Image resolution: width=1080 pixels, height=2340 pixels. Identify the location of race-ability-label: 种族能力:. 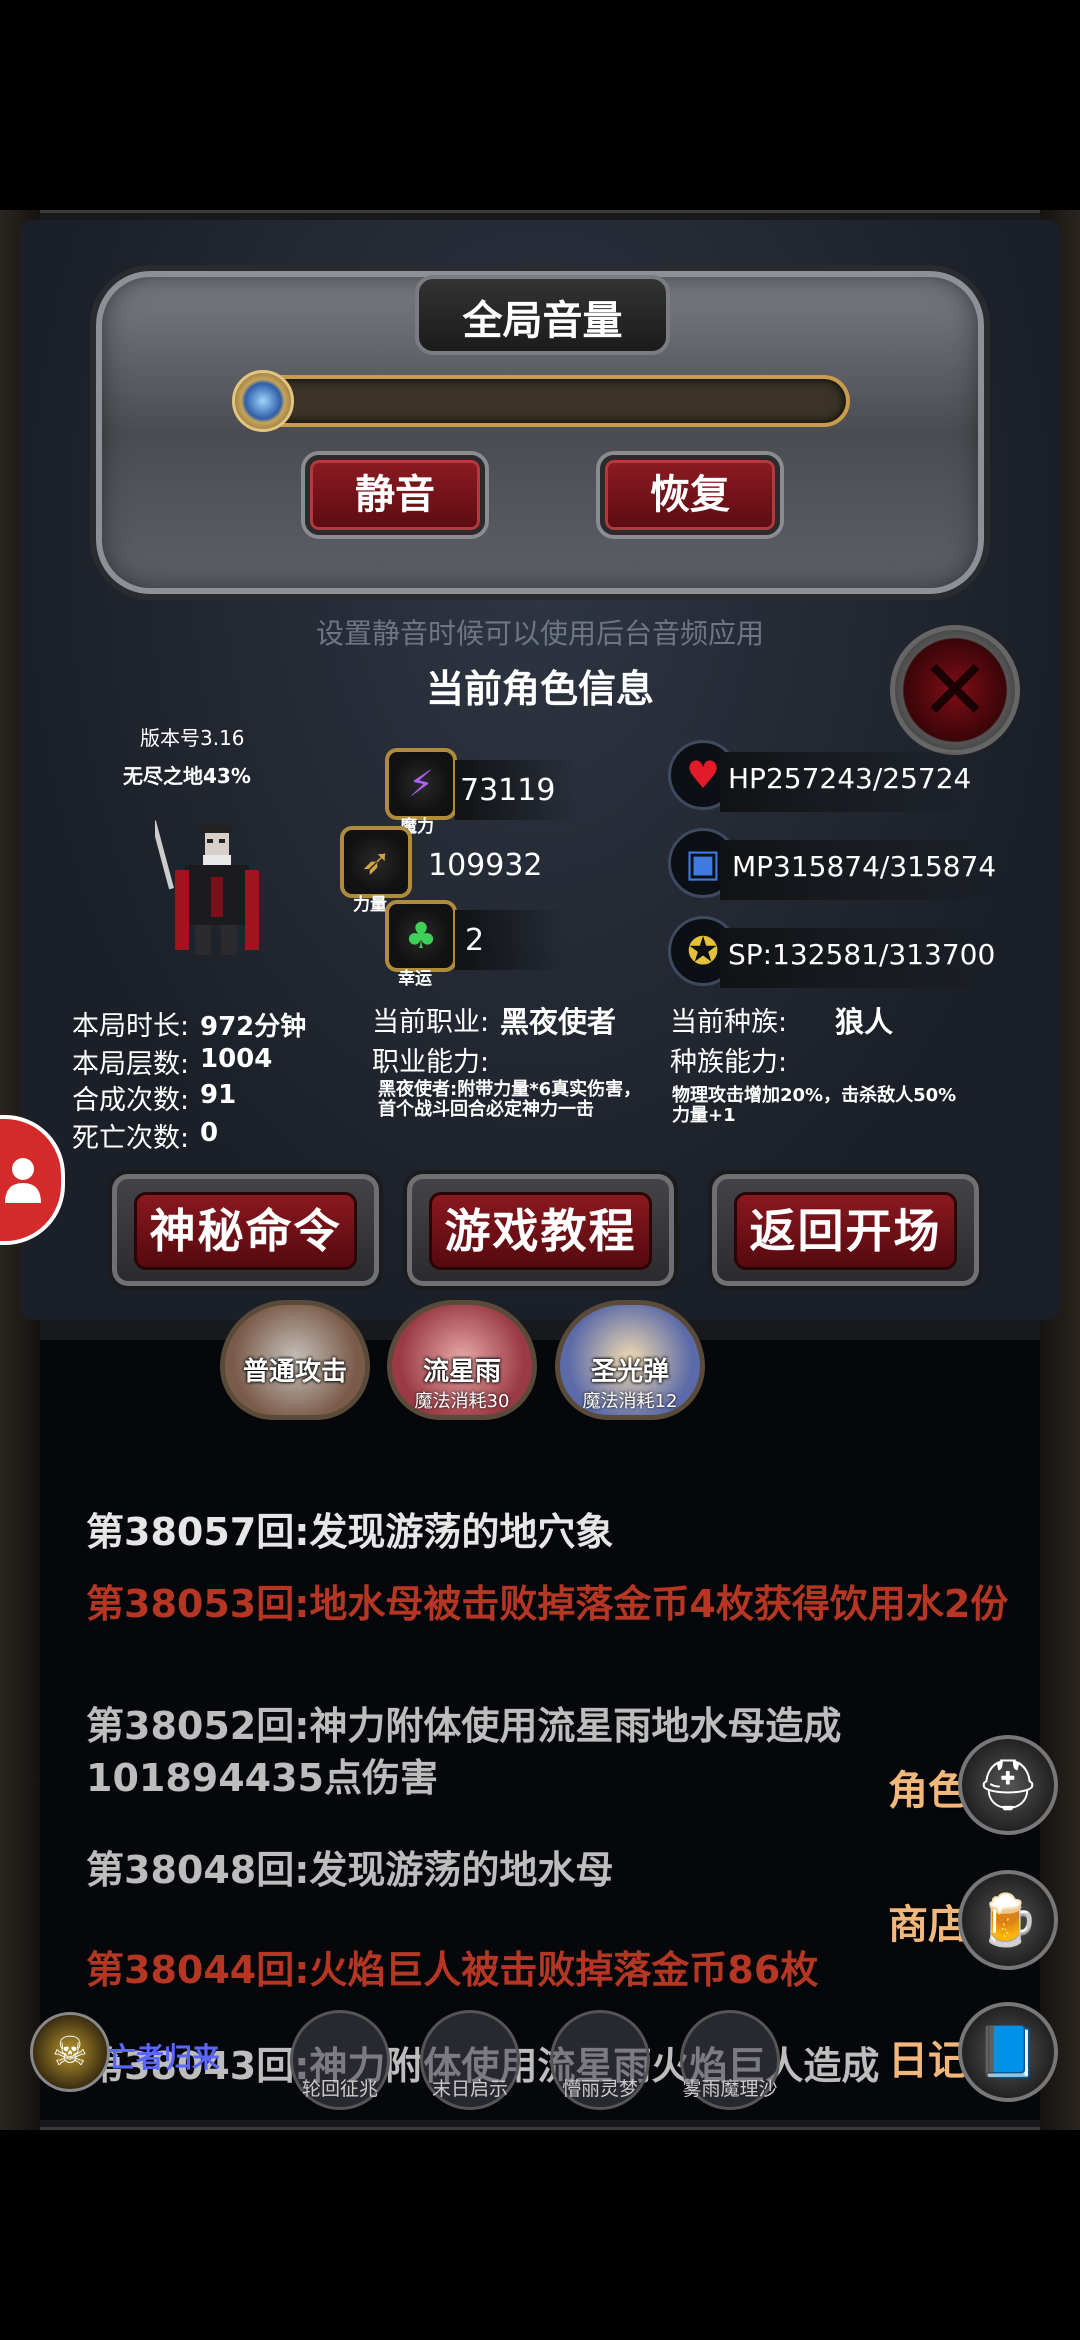
(729, 1062).